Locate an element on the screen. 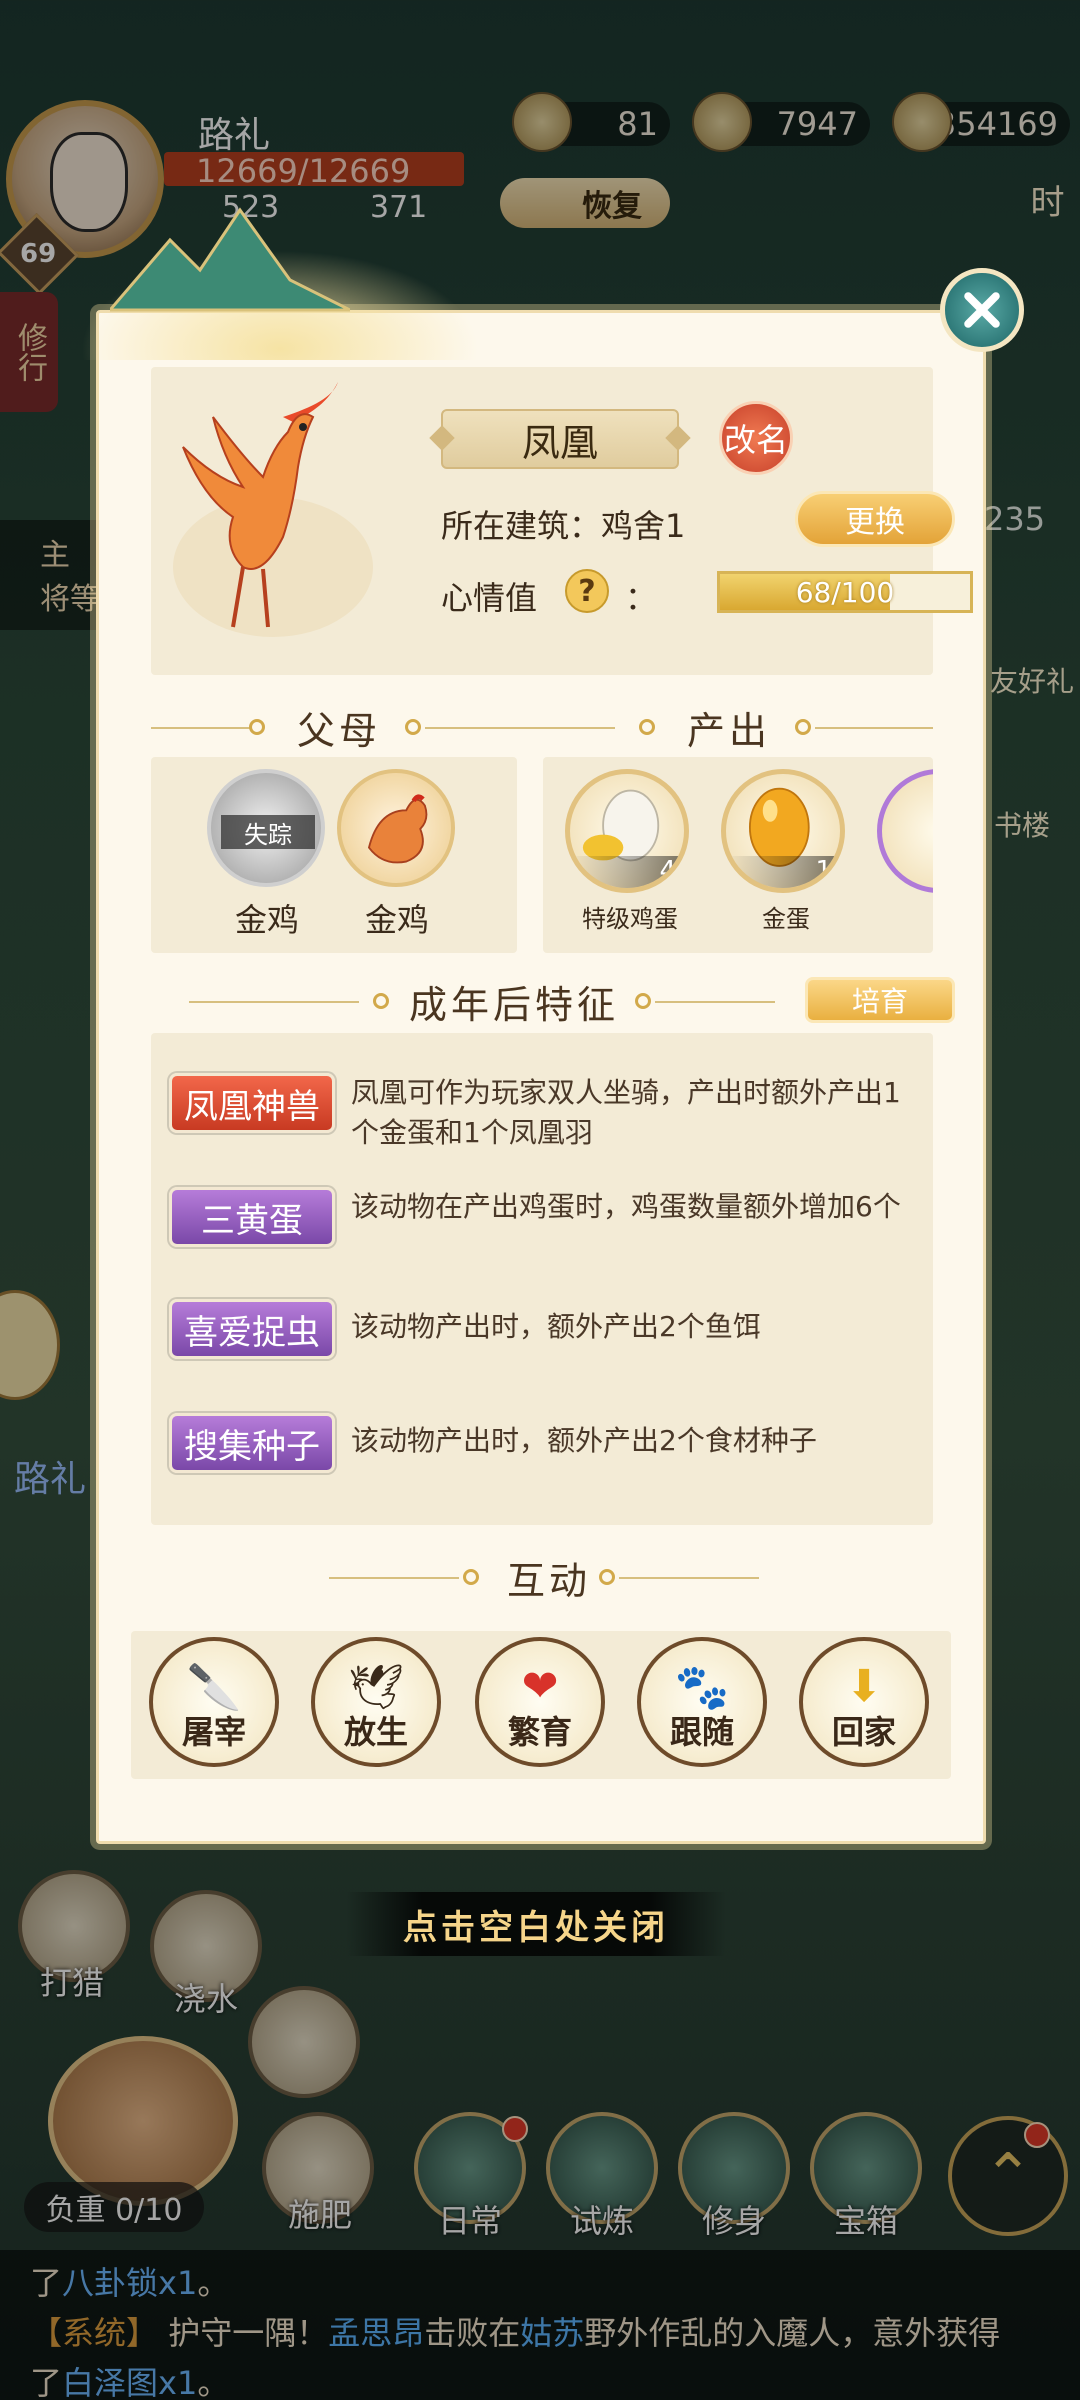 Image resolution: width=1080 pixels, height=2400 pixels. hunt-label: 打猎 is located at coordinates (71, 1983).